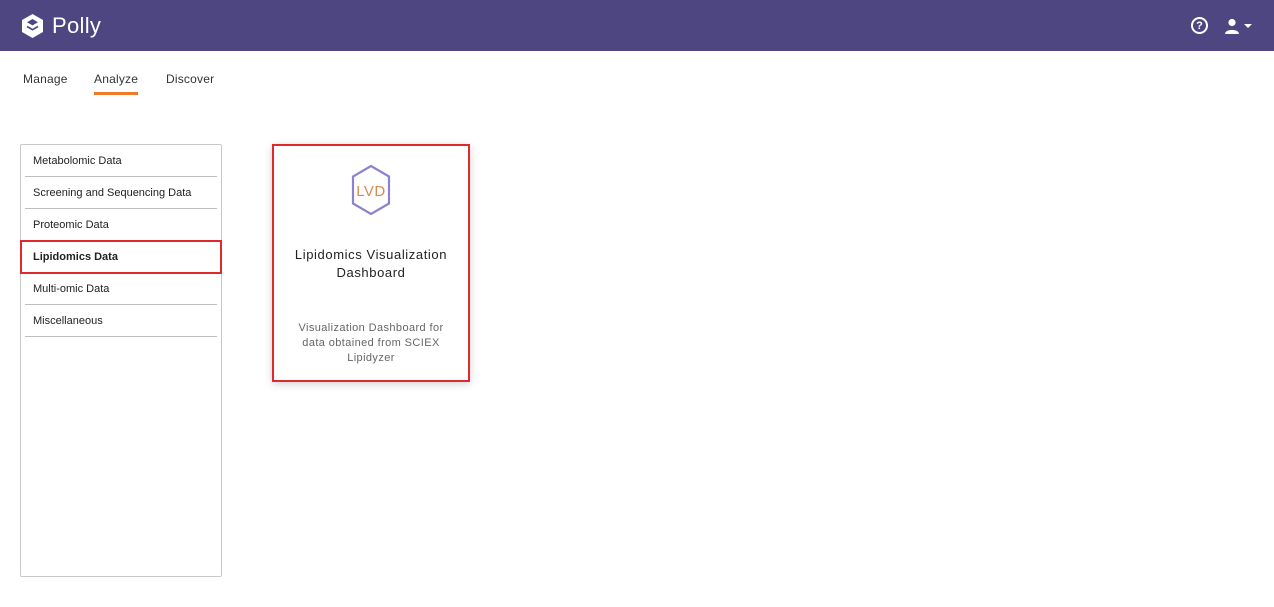 The height and width of the screenshot is (607, 1274). Describe the element at coordinates (1232, 26) in the screenshot. I see `user-icon` at that location.